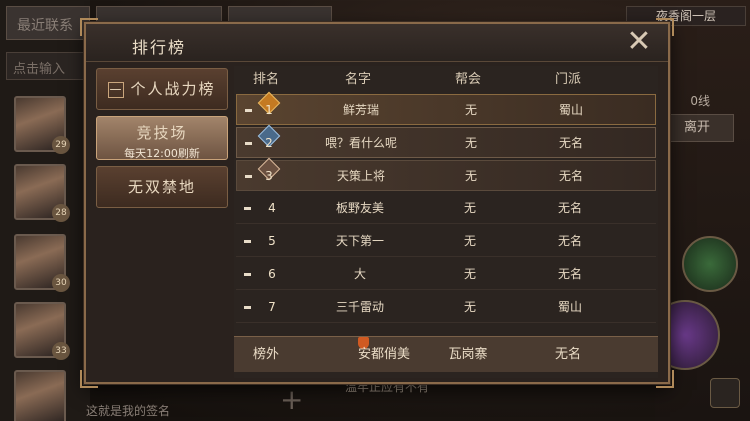  What do you see at coordinates (360, 110) in the screenshot?
I see `player-name: 鲜芳瑞` at bounding box center [360, 110].